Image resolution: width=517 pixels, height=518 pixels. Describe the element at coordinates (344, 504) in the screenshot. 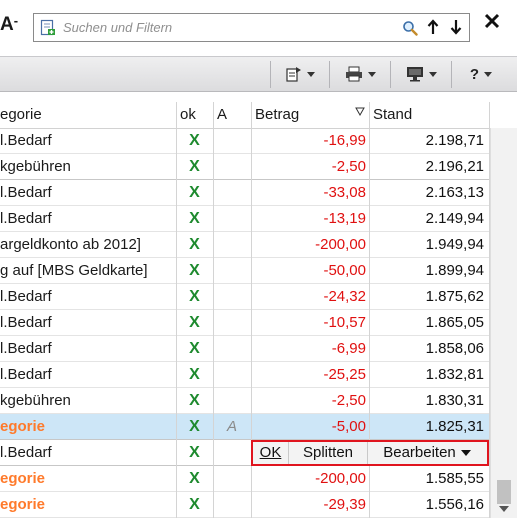

I see `row-amount: -29,39` at that location.